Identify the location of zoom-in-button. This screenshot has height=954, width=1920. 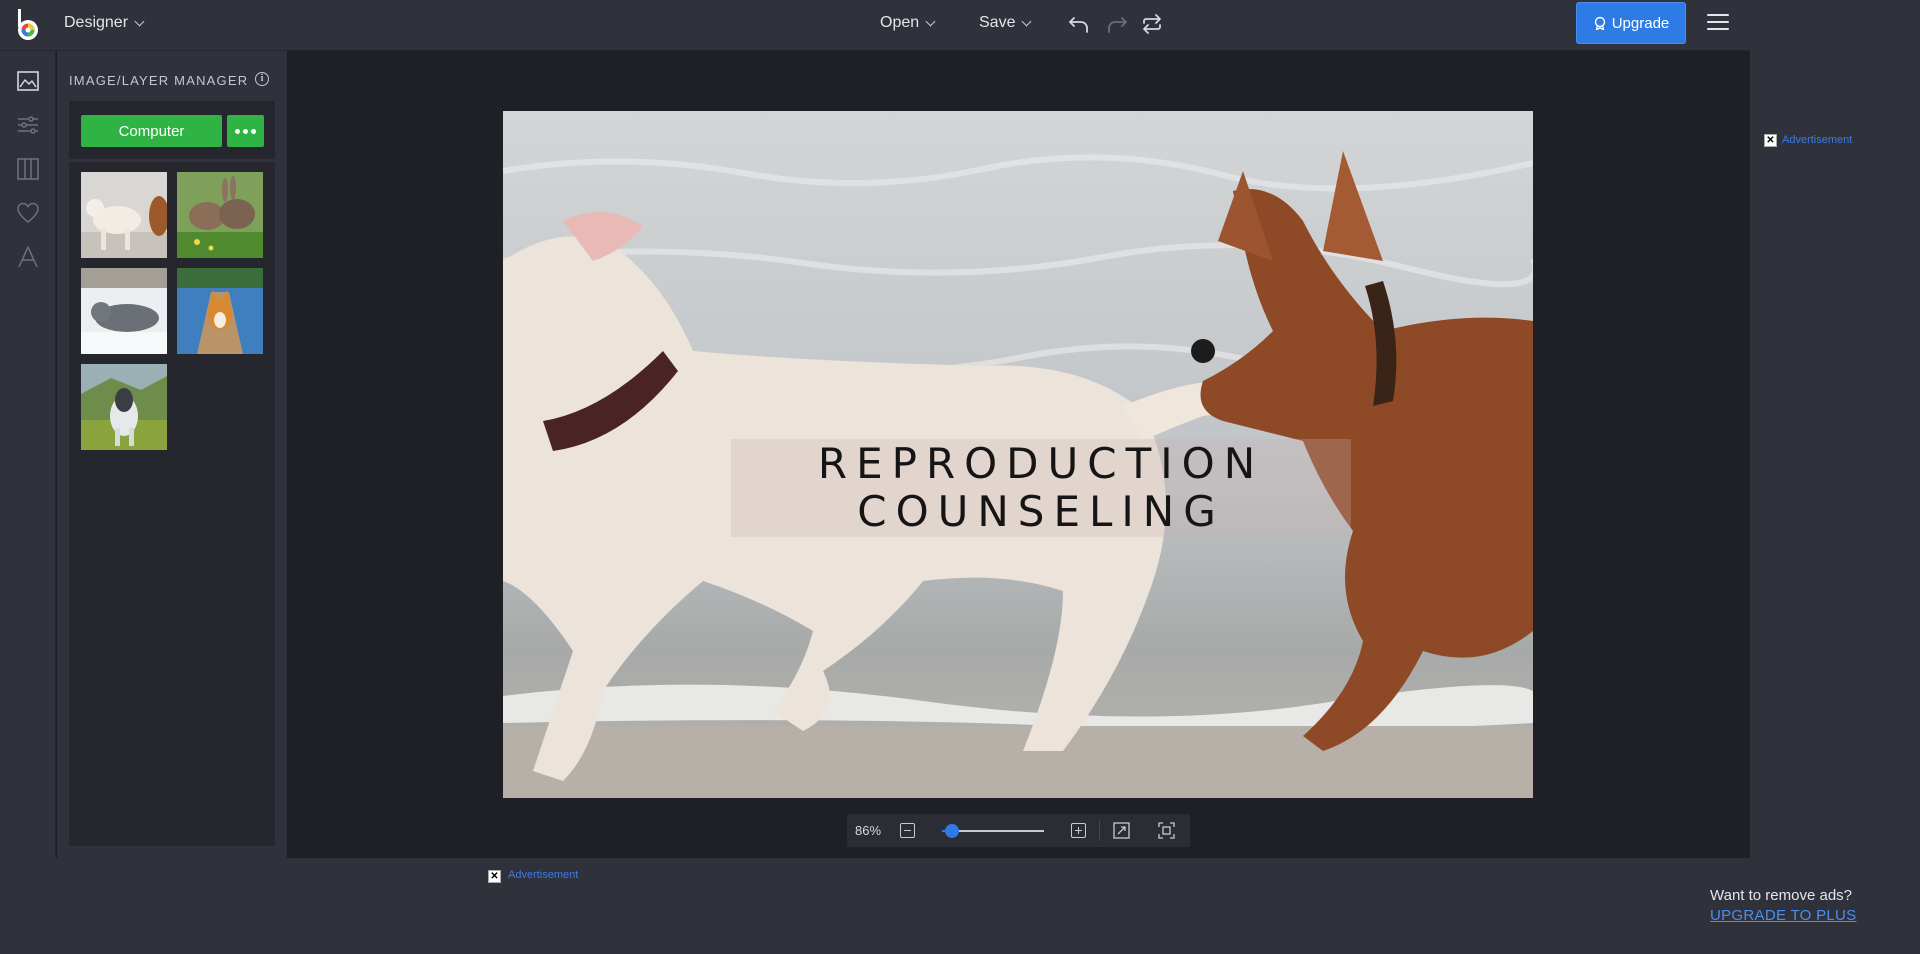
(1078, 830).